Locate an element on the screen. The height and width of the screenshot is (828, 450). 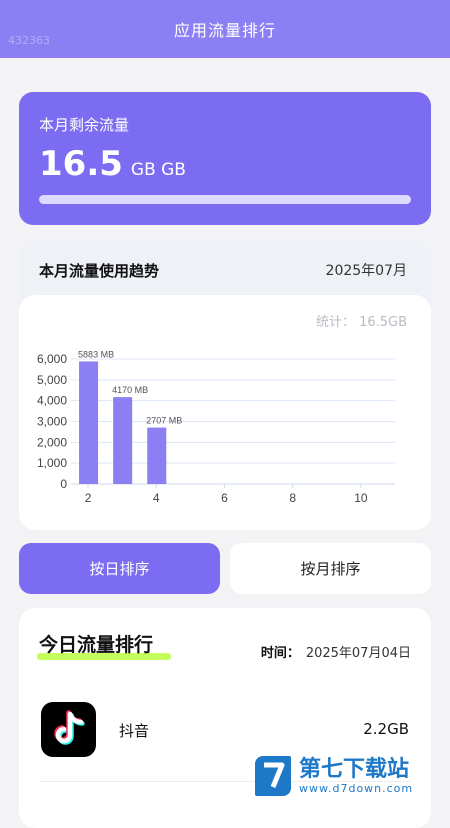
remaining-value: 16.5 is located at coordinates (81, 164).